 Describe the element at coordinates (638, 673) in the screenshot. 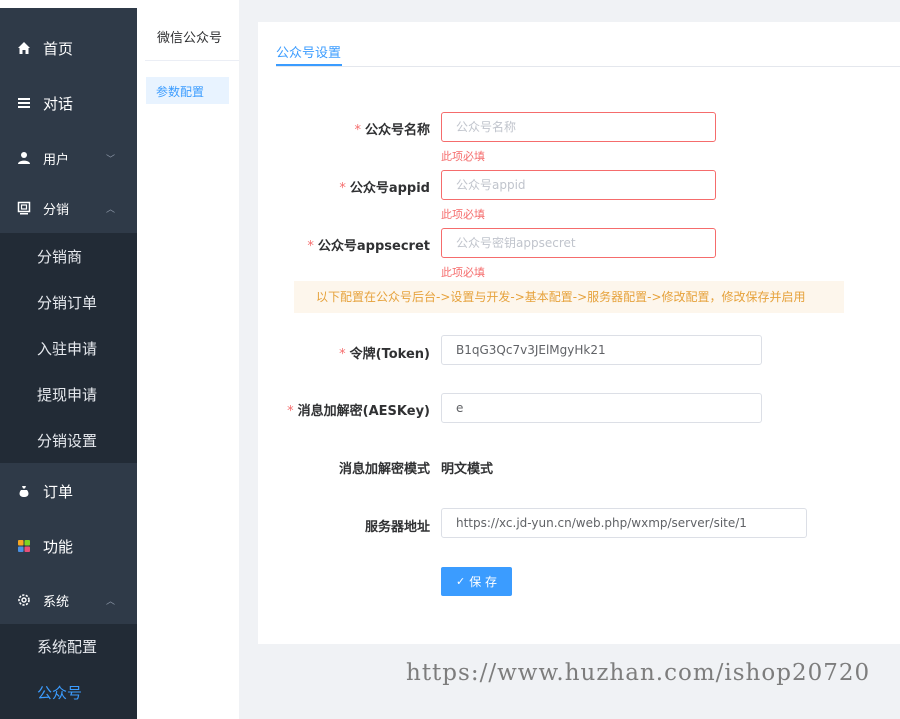

I see `watermark: https://www.huzhan.com/ishop20720` at that location.